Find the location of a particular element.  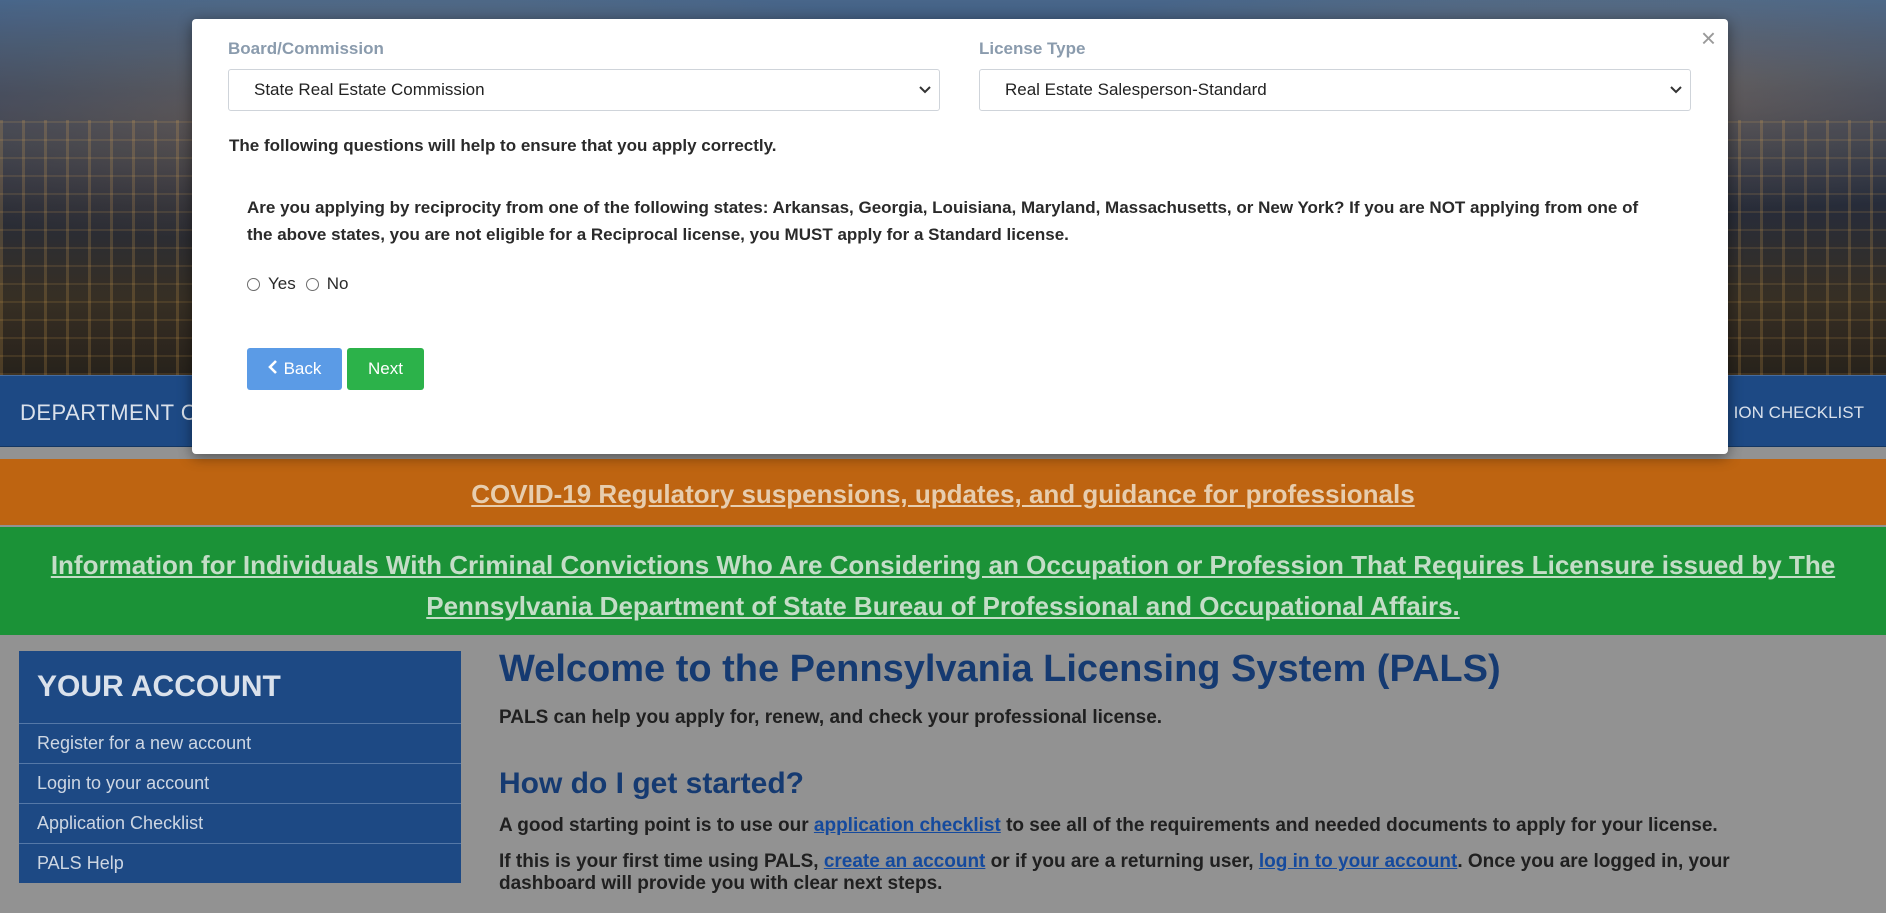

board-label: Board/Commission is located at coordinates (306, 48).